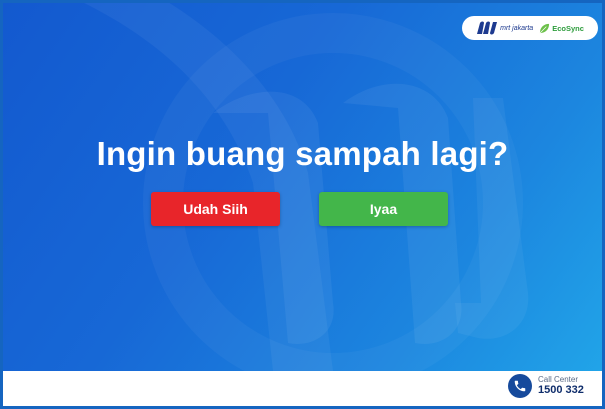  Describe the element at coordinates (561, 390) in the screenshot. I see `call-center-number: 1500 332` at that location.